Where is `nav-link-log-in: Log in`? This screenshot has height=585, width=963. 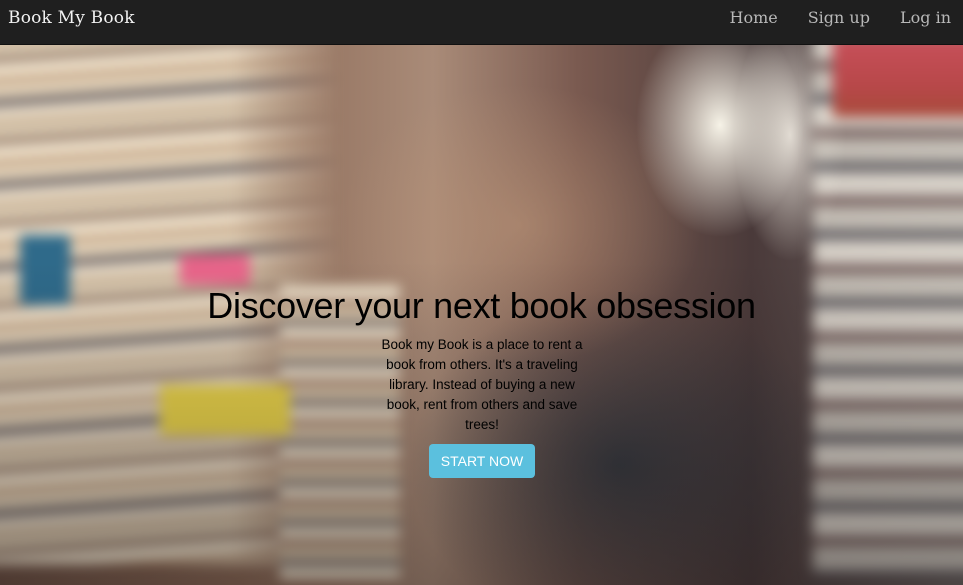 nav-link-log-in: Log in is located at coordinates (925, 17).